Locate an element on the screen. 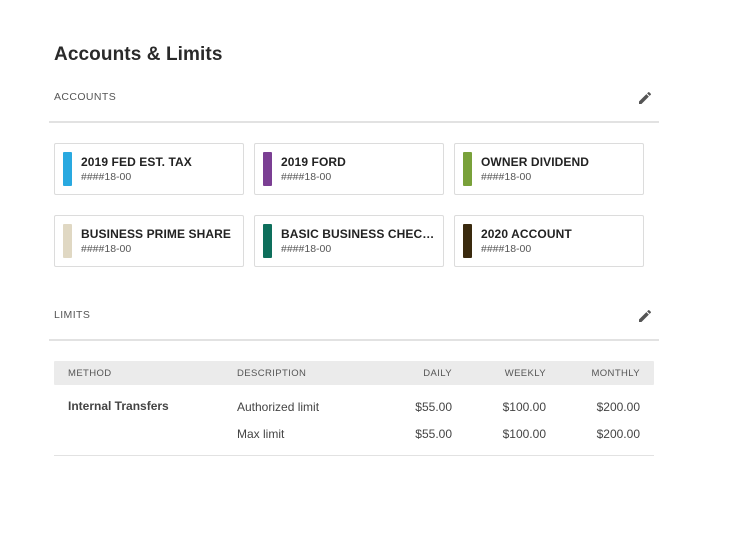  account-card: 2019 FORD ####18-00 is located at coordinates (349, 169).